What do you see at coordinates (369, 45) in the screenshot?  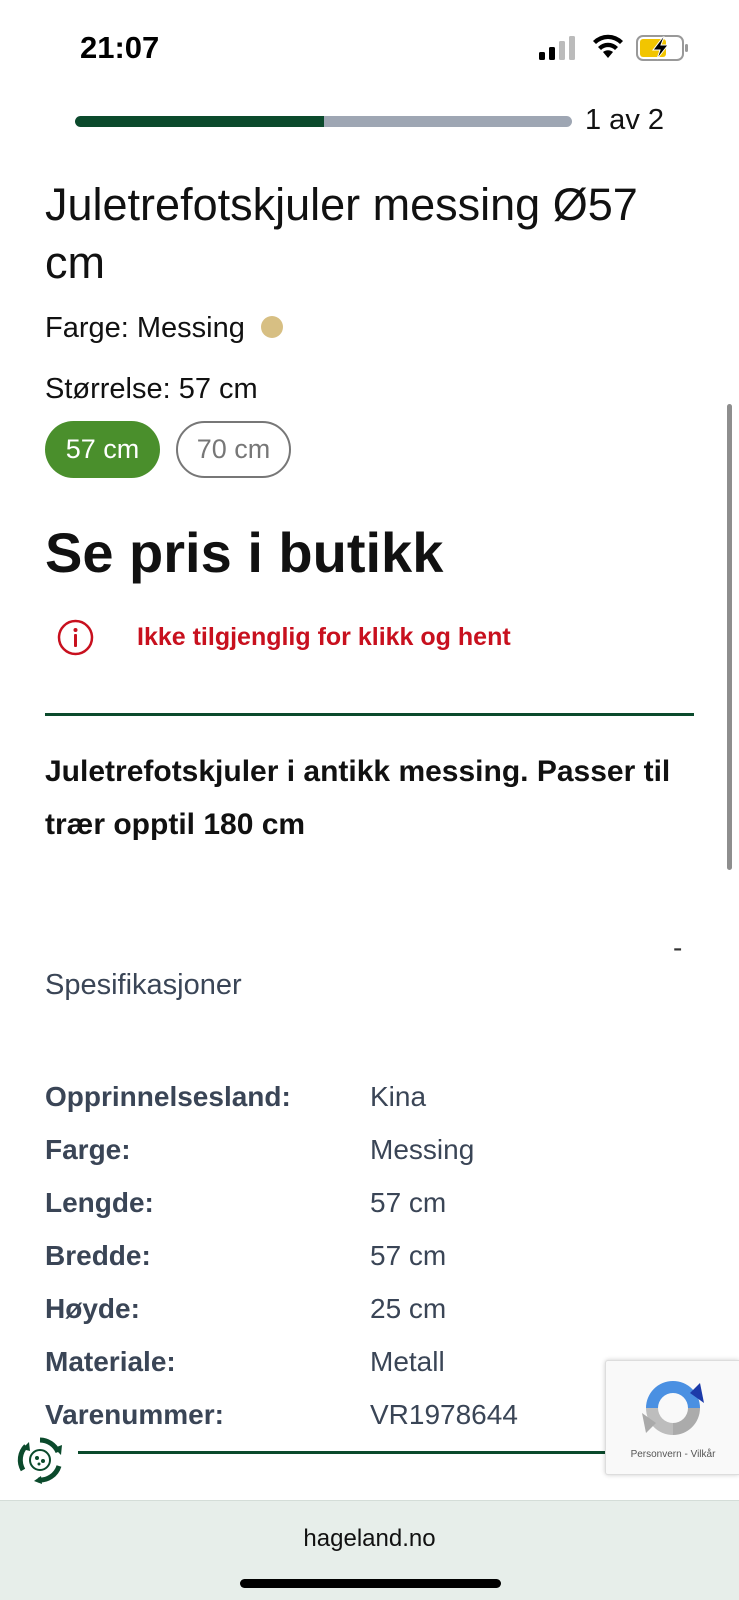 I see `status-bar: 21:07` at bounding box center [369, 45].